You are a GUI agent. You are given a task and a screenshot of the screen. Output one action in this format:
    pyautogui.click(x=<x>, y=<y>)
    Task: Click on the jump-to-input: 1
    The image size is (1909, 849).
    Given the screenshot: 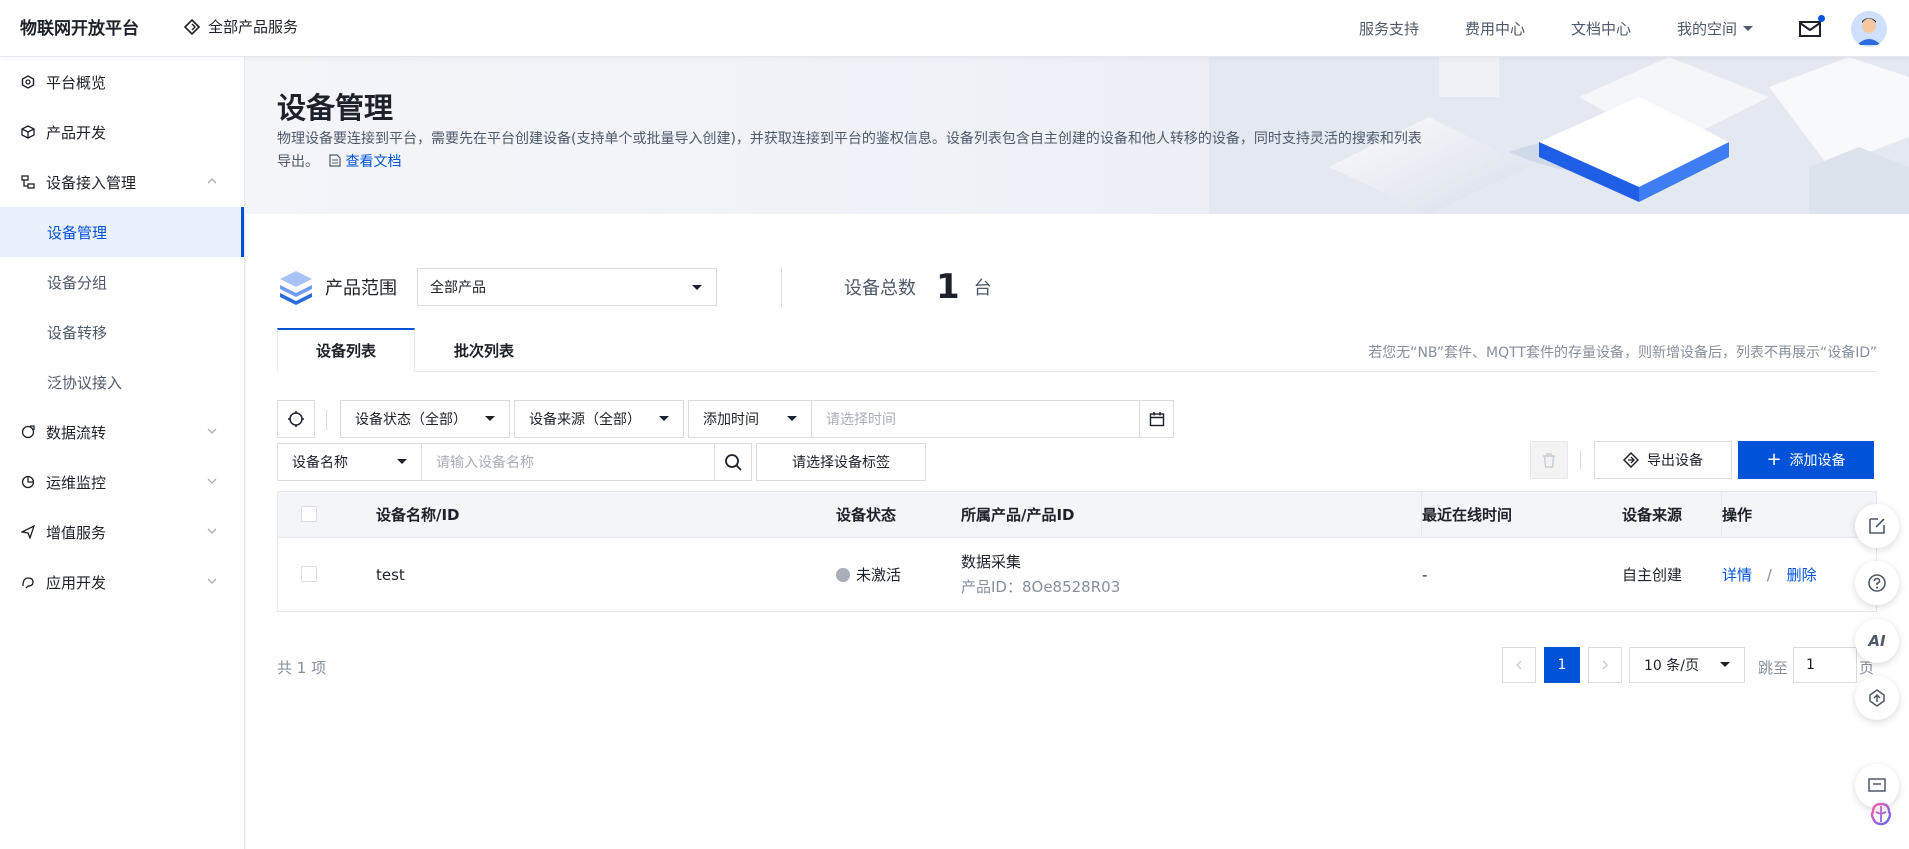 What is the action you would take?
    pyautogui.click(x=1825, y=665)
    